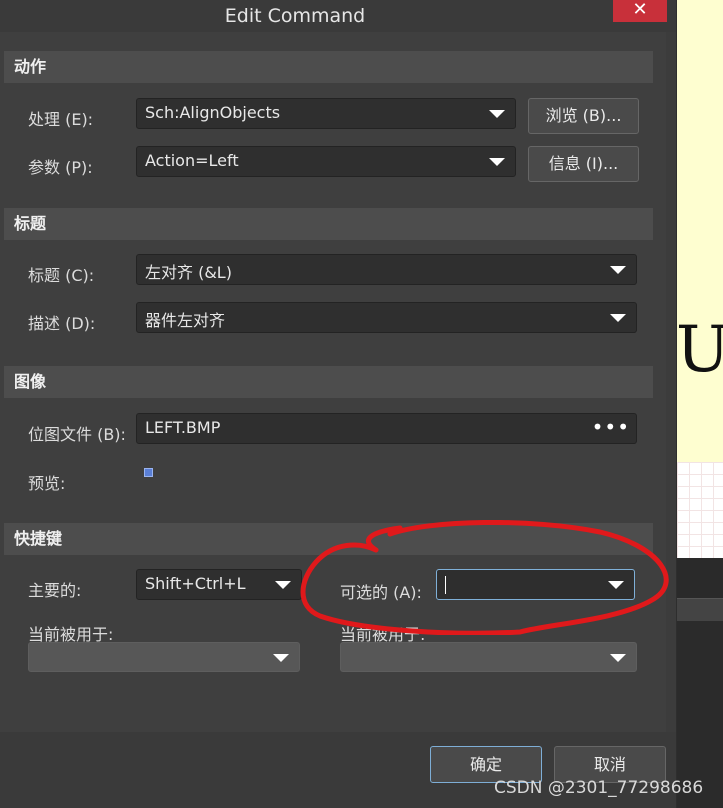  What do you see at coordinates (386, 269) in the screenshot?
I see `caption-dropdown: 左对齐 (&L)` at bounding box center [386, 269].